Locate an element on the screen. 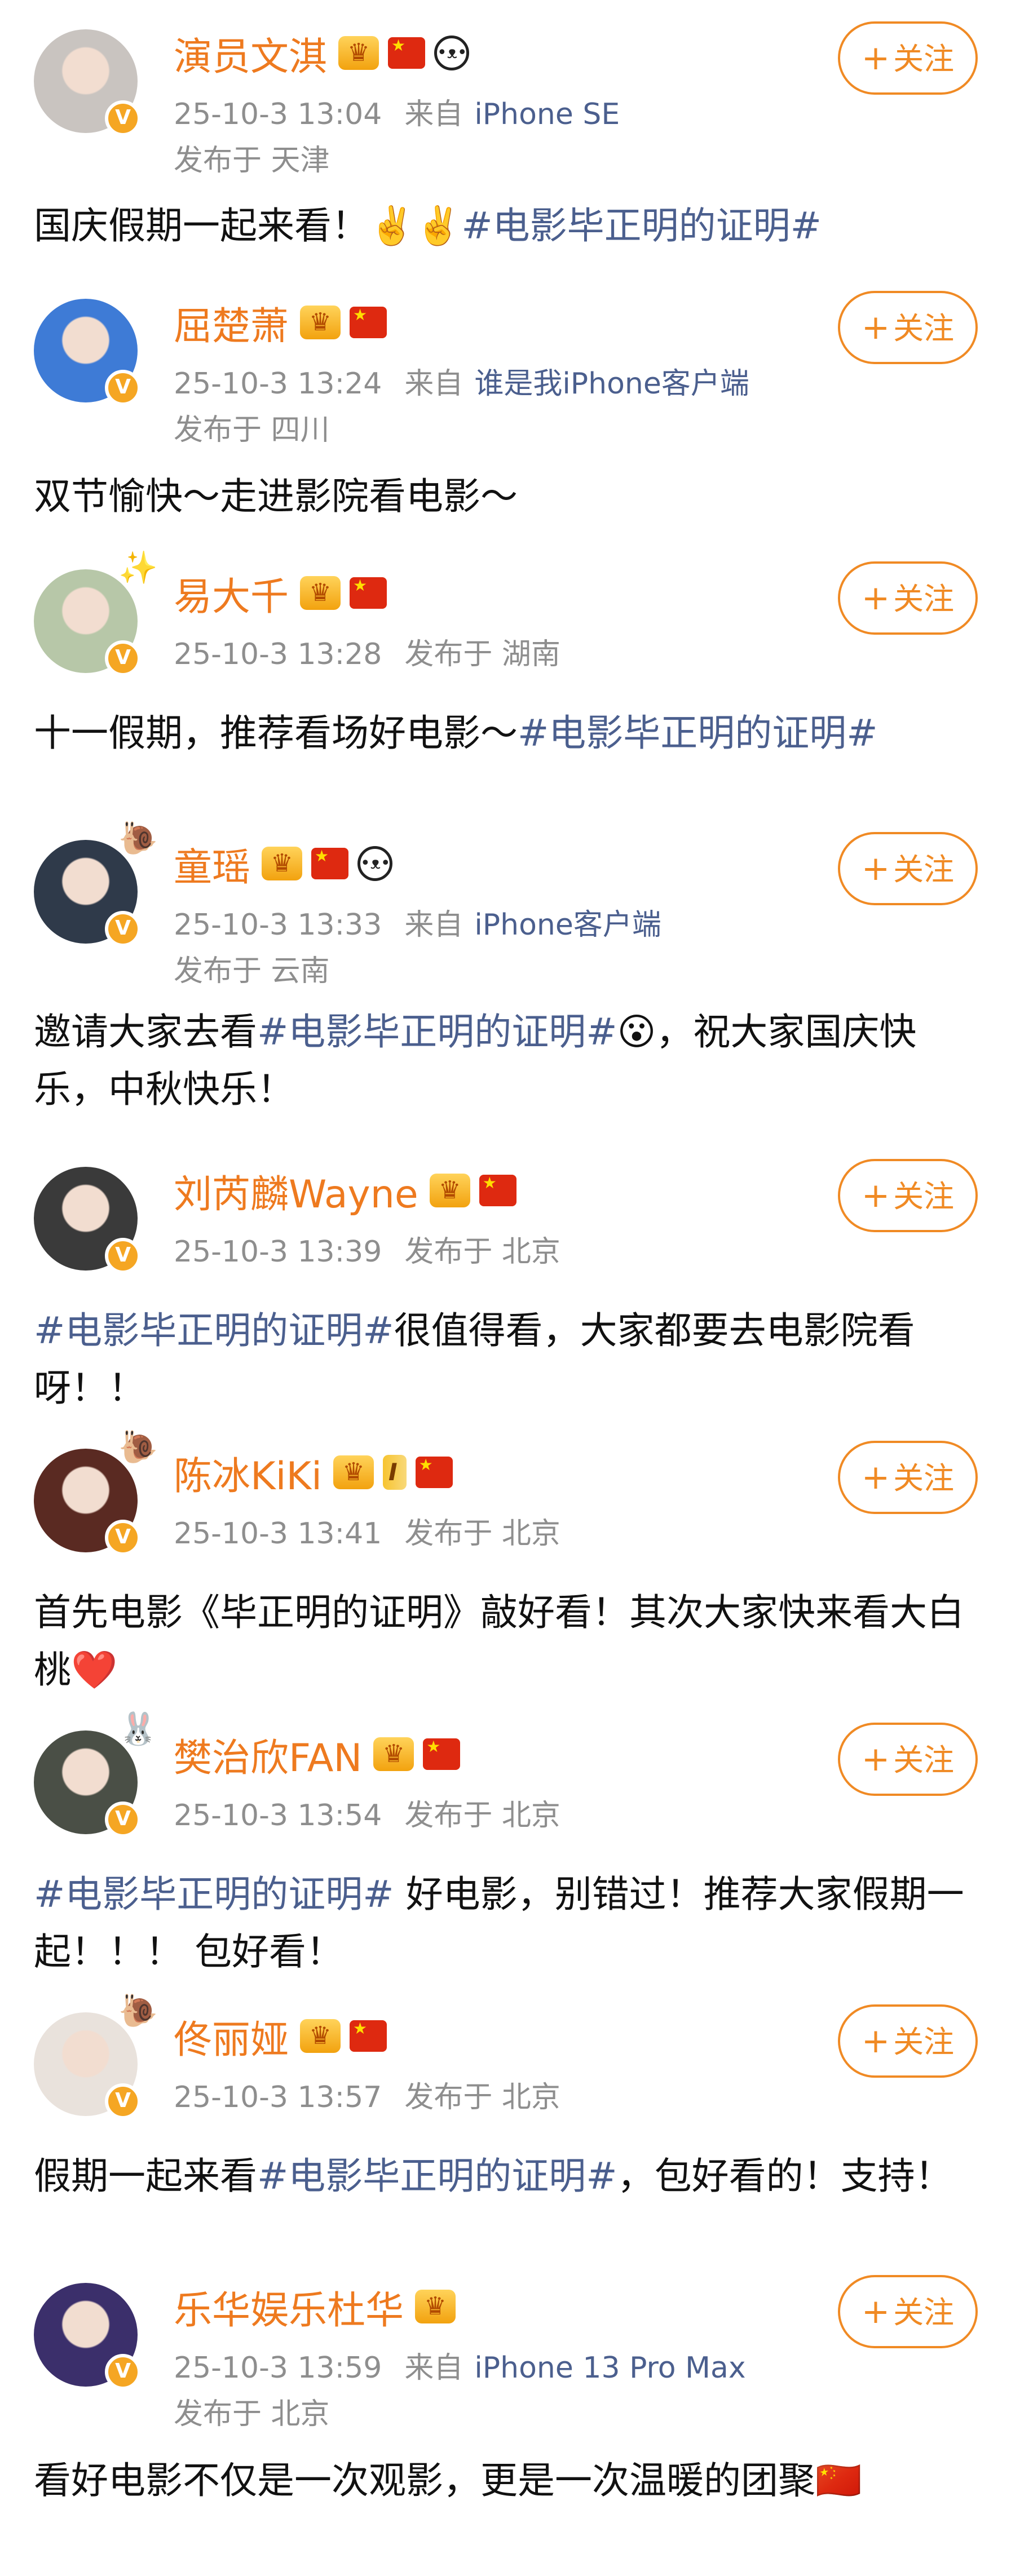  post-meta: 25-10-3 13:41 发布于 北京 is located at coordinates (367, 1531).